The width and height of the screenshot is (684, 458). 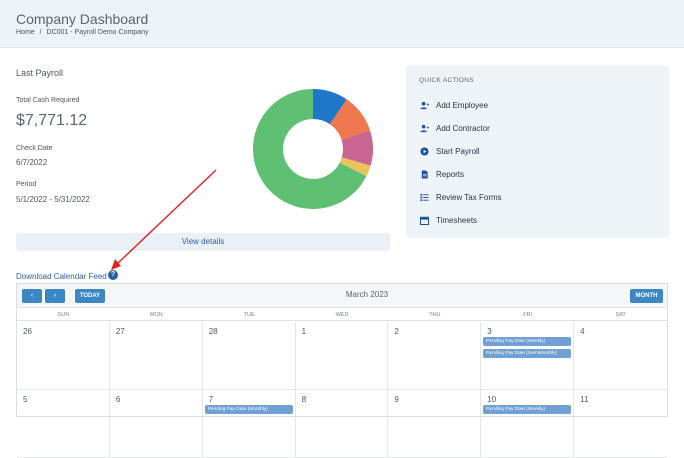 I want to click on weekday-label: THU, so click(x=435, y=315).